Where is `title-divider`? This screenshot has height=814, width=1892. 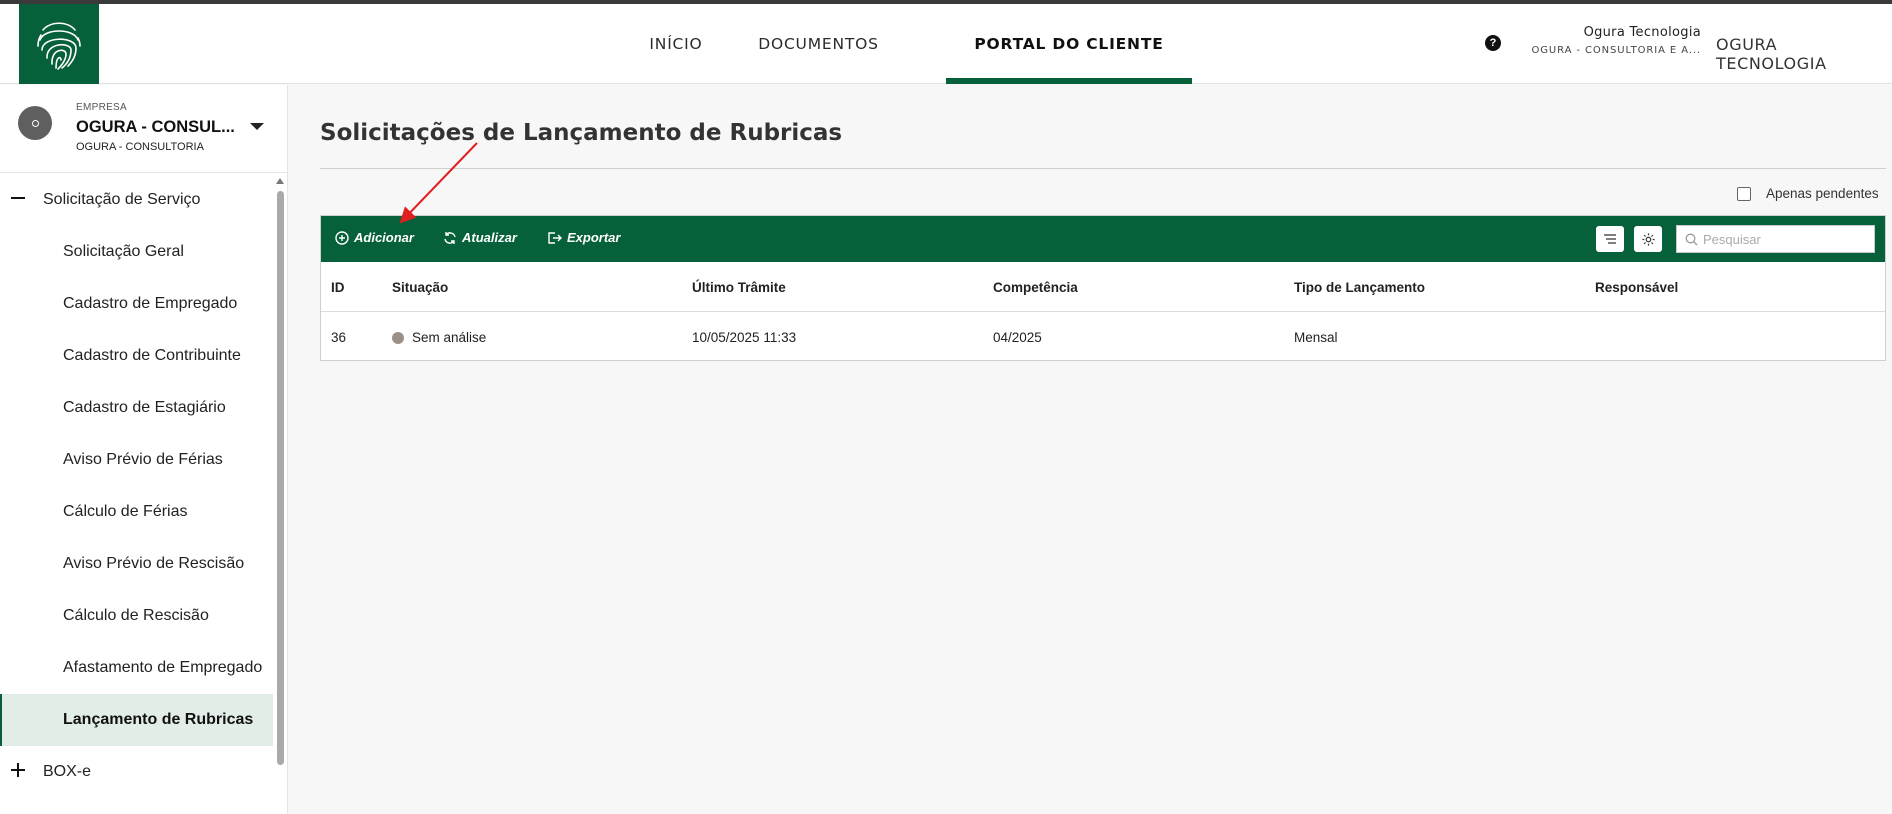
title-divider is located at coordinates (1103, 168).